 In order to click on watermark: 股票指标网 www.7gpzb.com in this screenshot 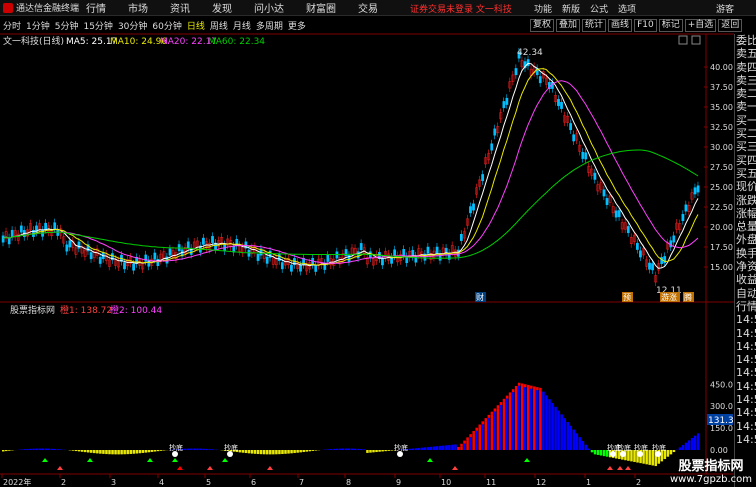, I will do `click(711, 471)`.